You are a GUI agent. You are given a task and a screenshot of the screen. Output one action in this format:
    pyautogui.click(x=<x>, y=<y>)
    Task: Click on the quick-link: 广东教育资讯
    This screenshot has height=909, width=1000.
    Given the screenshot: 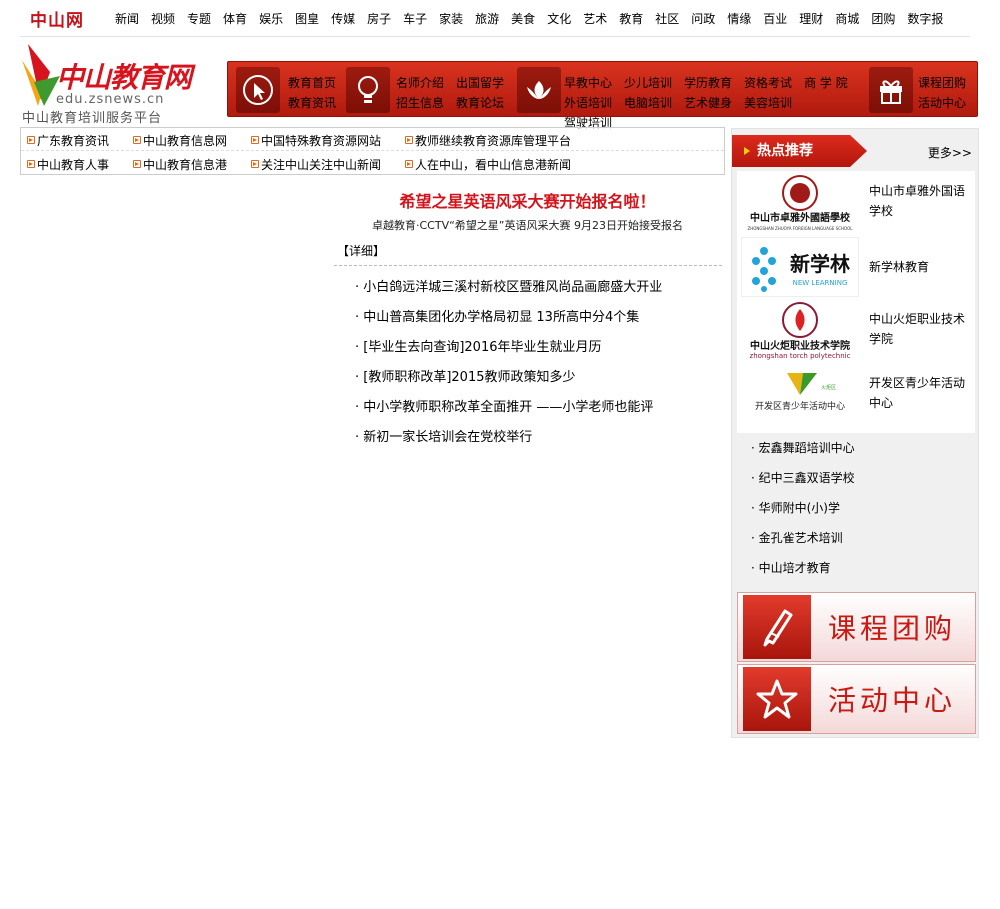 What is the action you would take?
    pyautogui.click(x=68, y=140)
    